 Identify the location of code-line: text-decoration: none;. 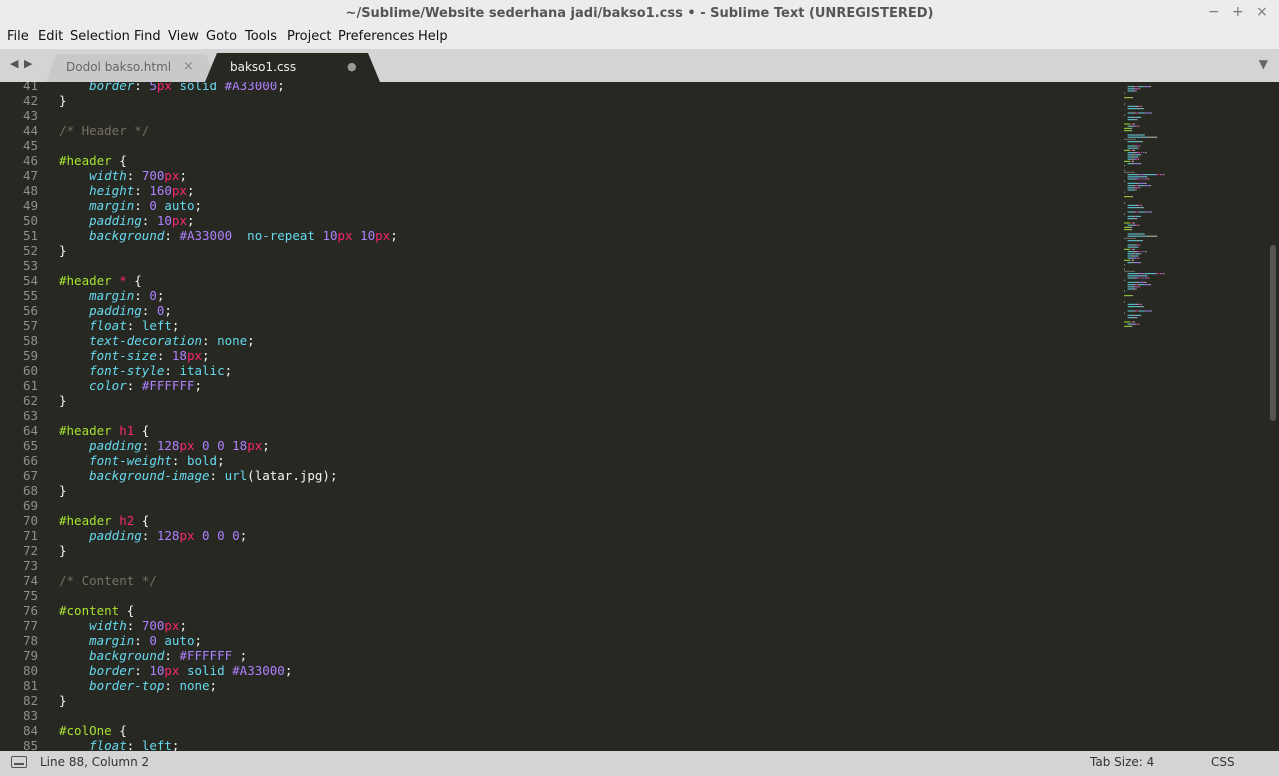
(584, 340).